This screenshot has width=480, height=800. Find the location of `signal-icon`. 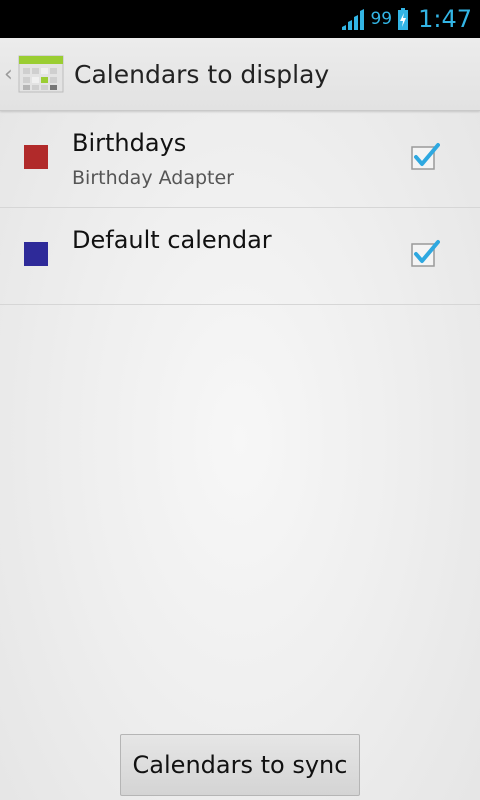

signal-icon is located at coordinates (353, 19).